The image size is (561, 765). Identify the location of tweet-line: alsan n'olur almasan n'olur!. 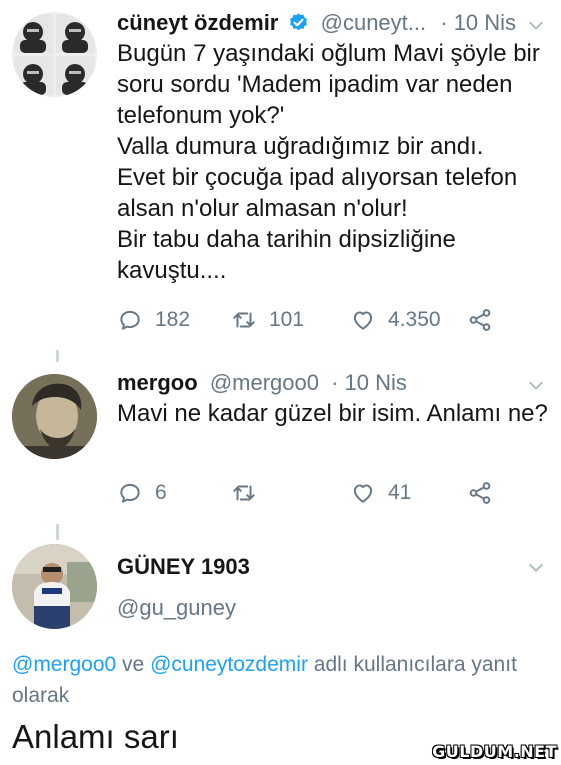
(262, 208).